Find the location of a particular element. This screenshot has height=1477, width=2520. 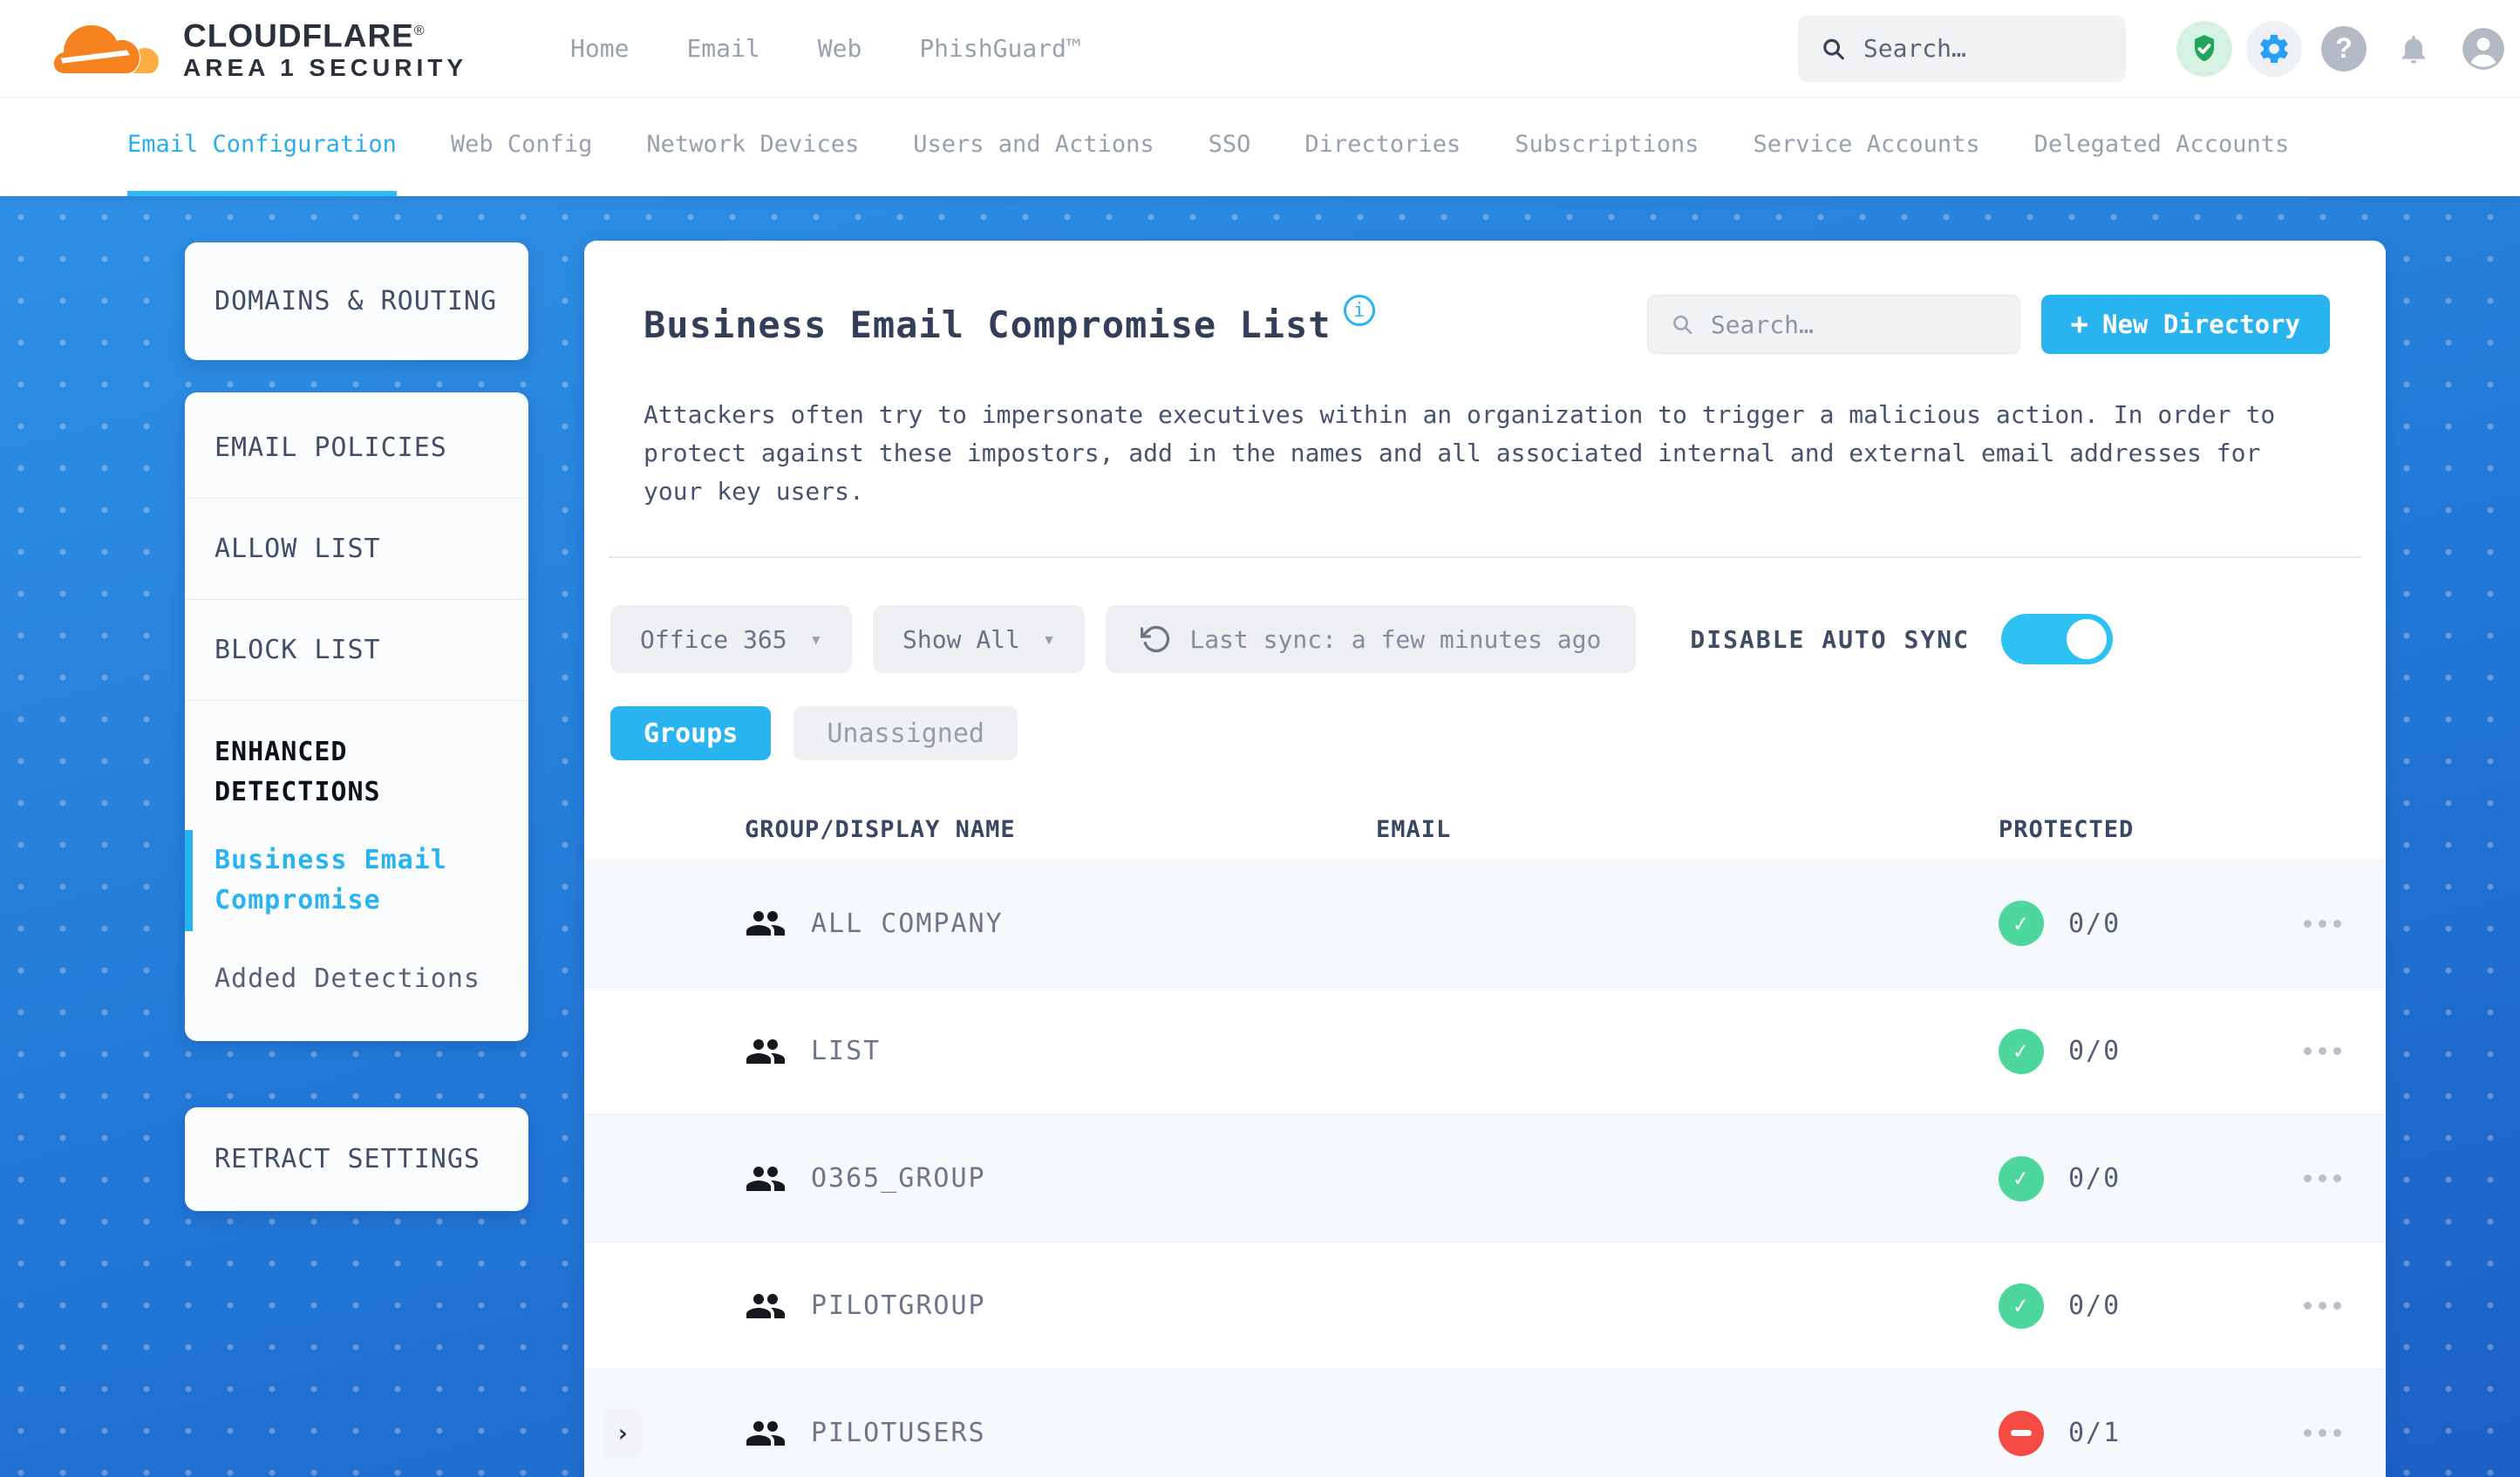

account-button is located at coordinates (2483, 49).